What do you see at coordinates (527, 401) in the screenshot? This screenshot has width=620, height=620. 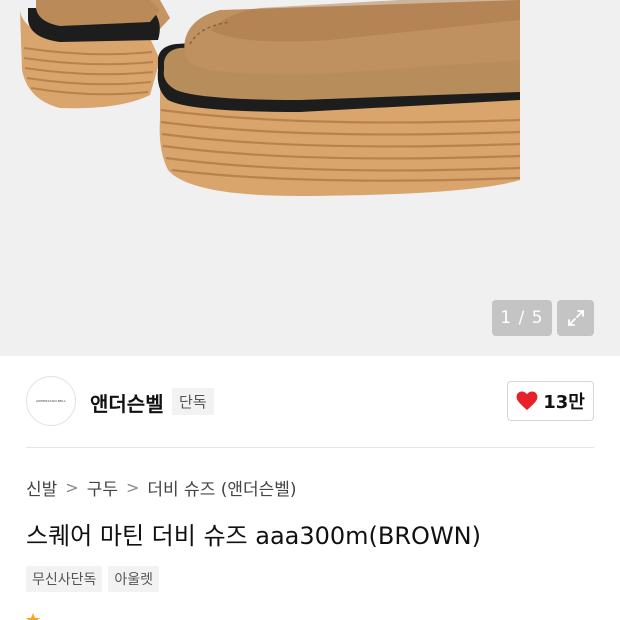 I see `heart-icon` at bounding box center [527, 401].